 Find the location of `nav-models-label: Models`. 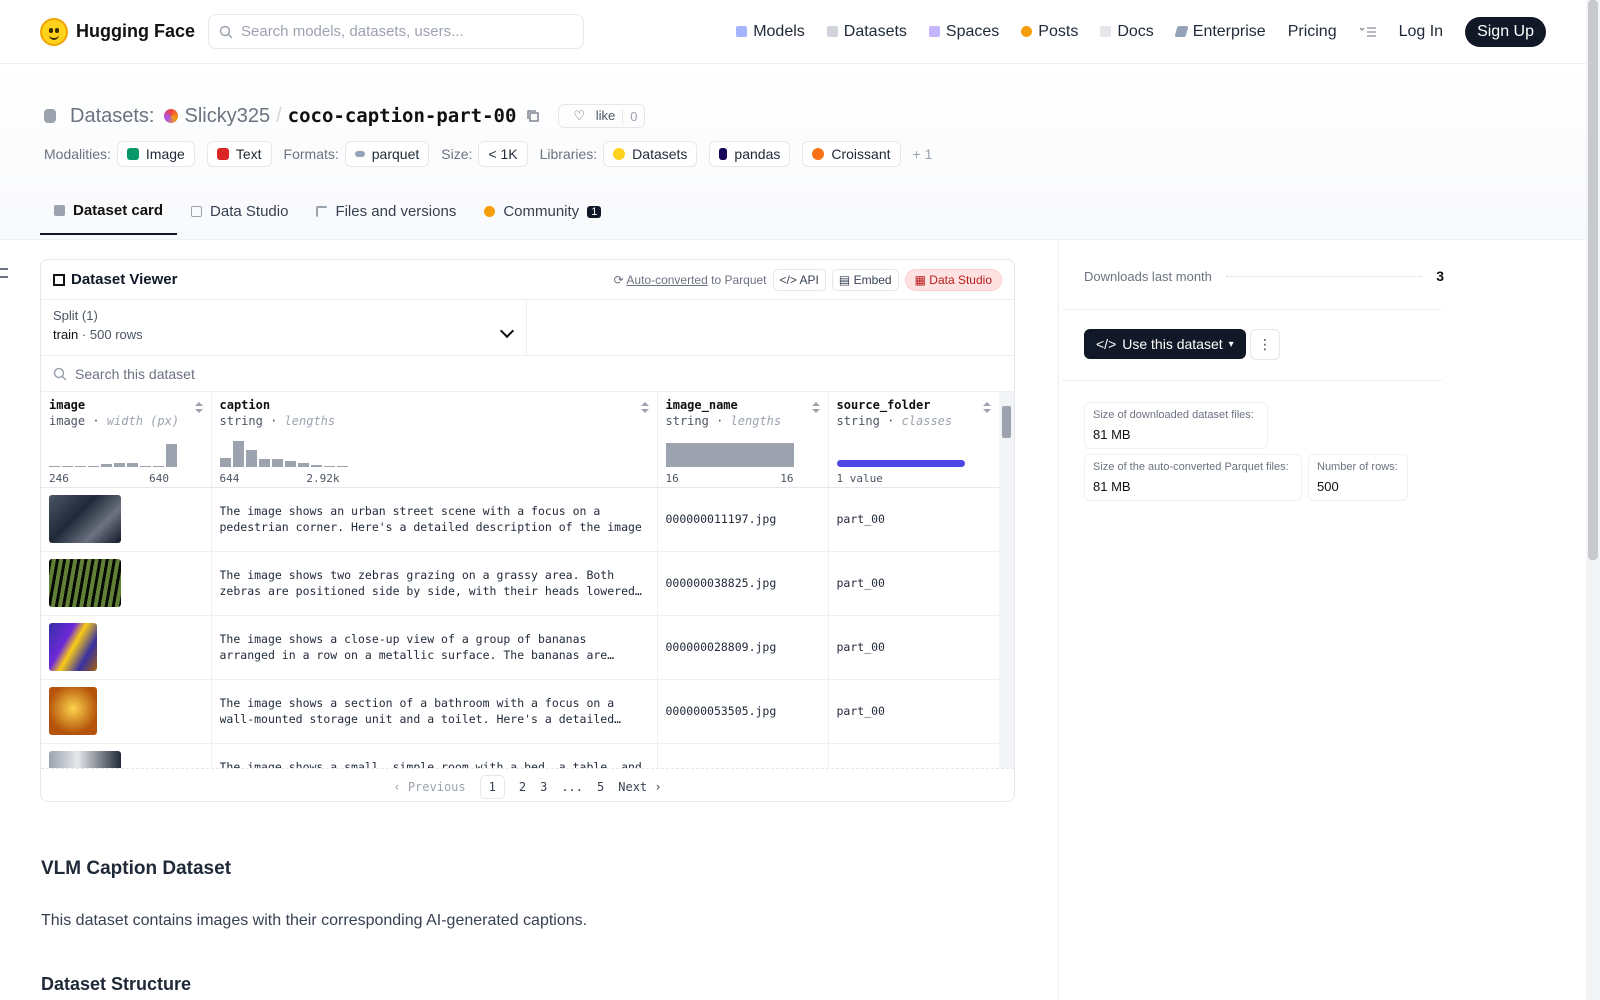

nav-models-label: Models is located at coordinates (779, 31).